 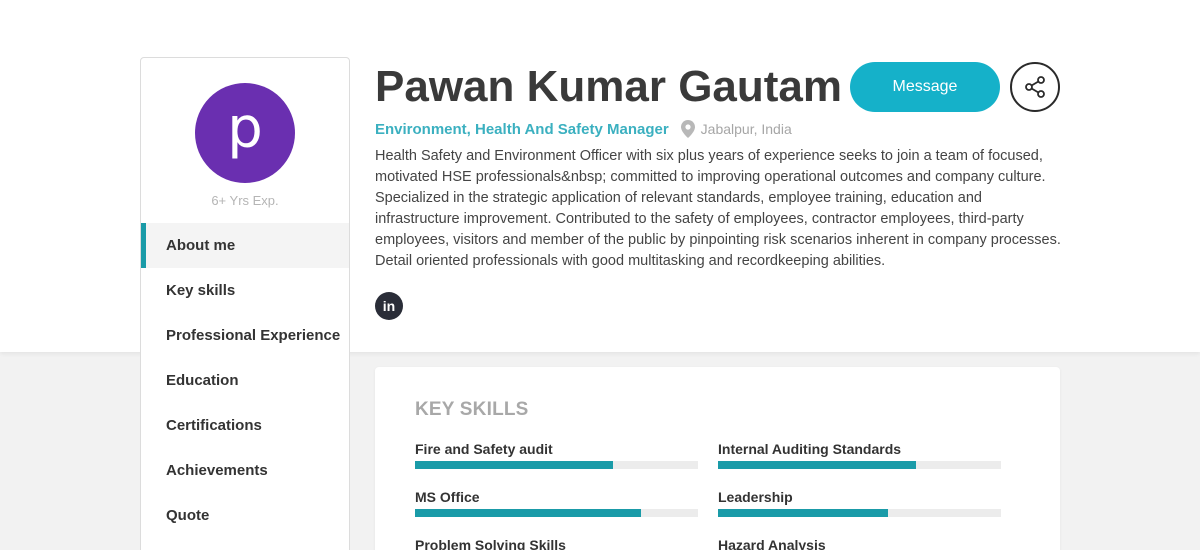 I want to click on key-skills-title: KEY SKILLS, so click(x=472, y=409).